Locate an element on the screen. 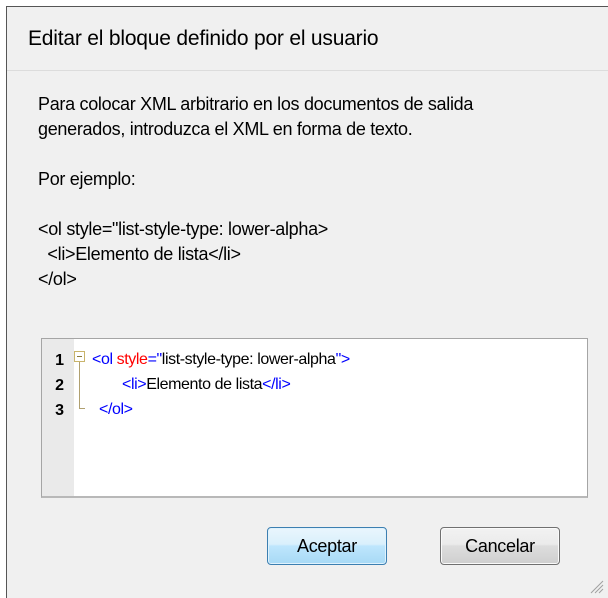 The width and height of the screenshot is (608, 598). attribute-name: style is located at coordinates (132, 359).